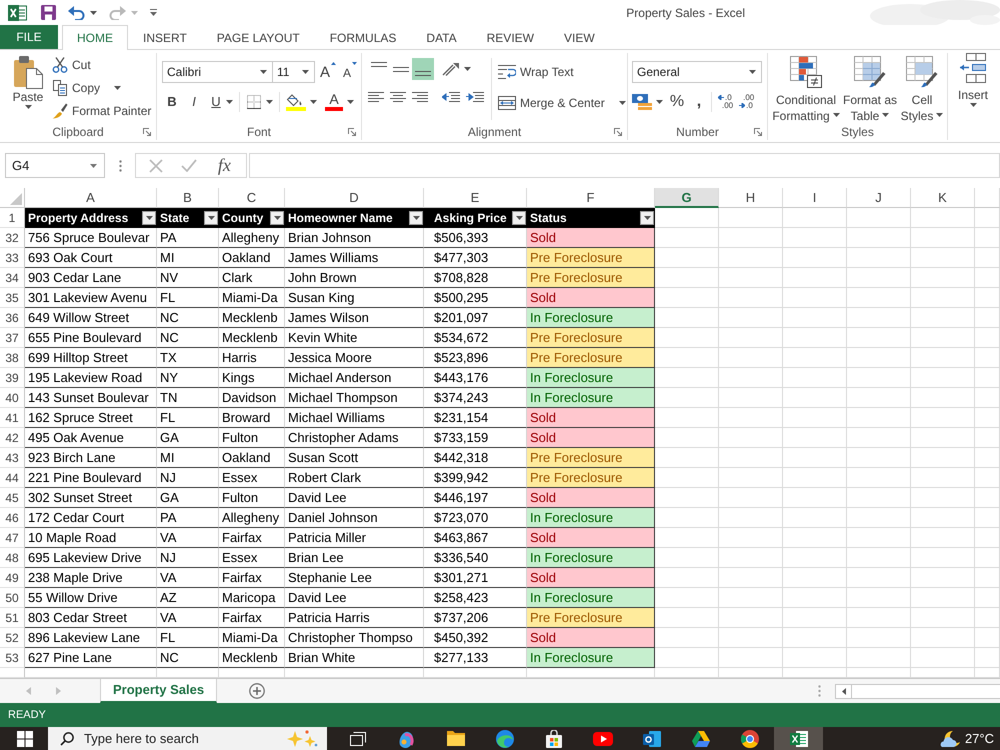  What do you see at coordinates (697, 72) in the screenshot?
I see `number-format-dropdown: General` at bounding box center [697, 72].